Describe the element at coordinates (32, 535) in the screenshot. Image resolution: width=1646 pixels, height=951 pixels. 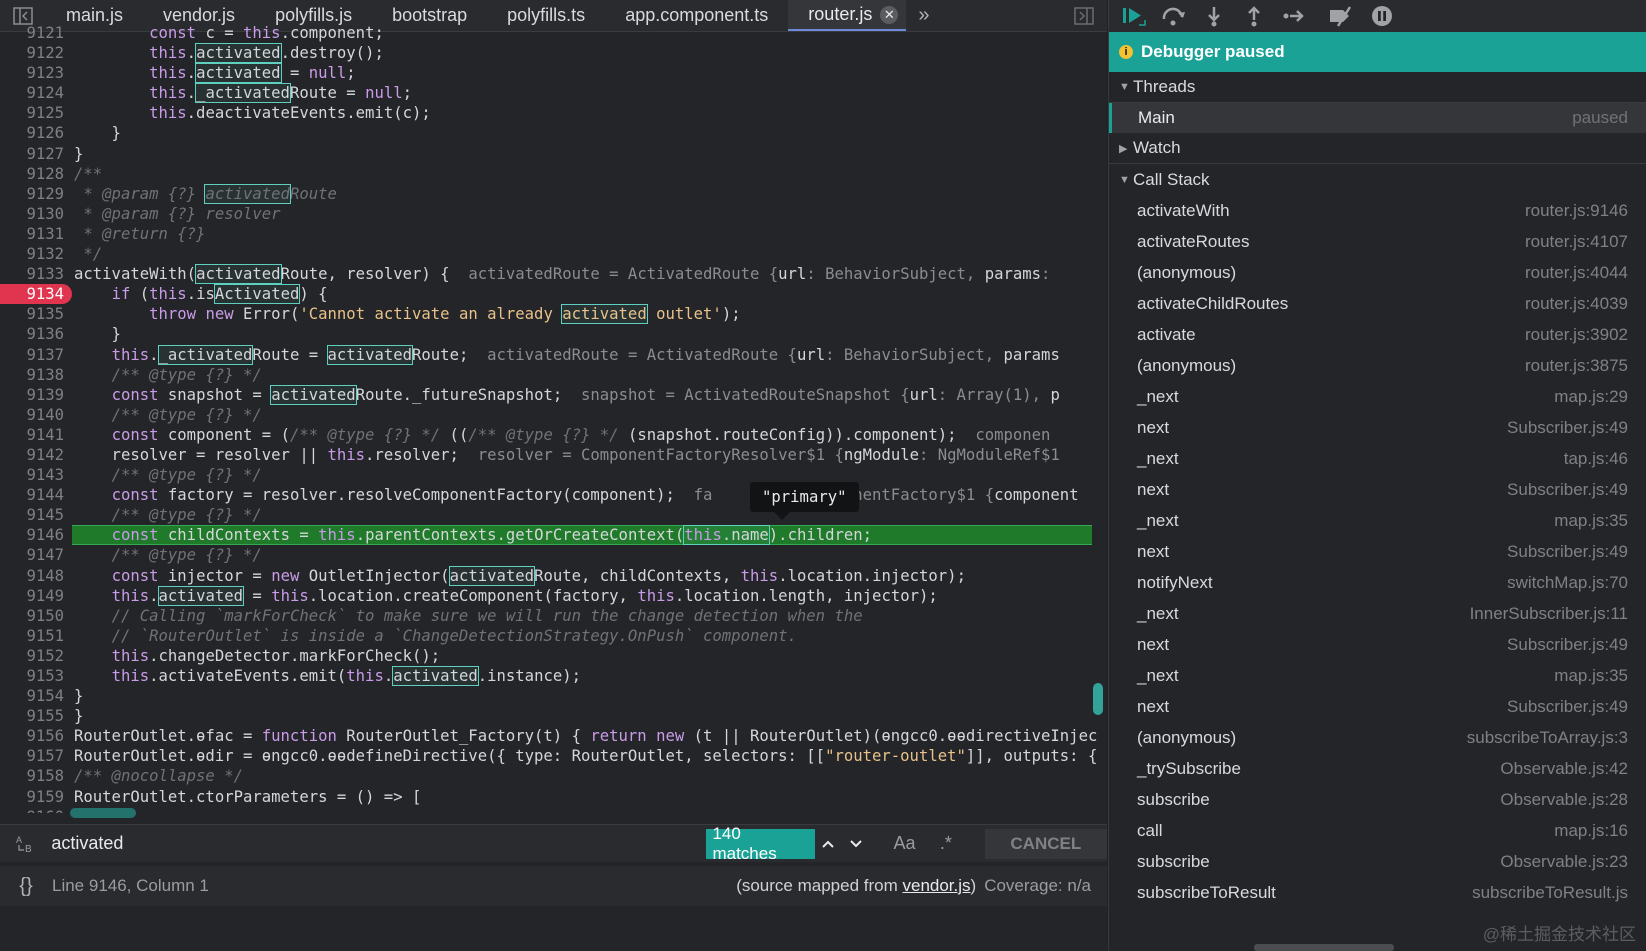
I see `line-number: 9146` at that location.